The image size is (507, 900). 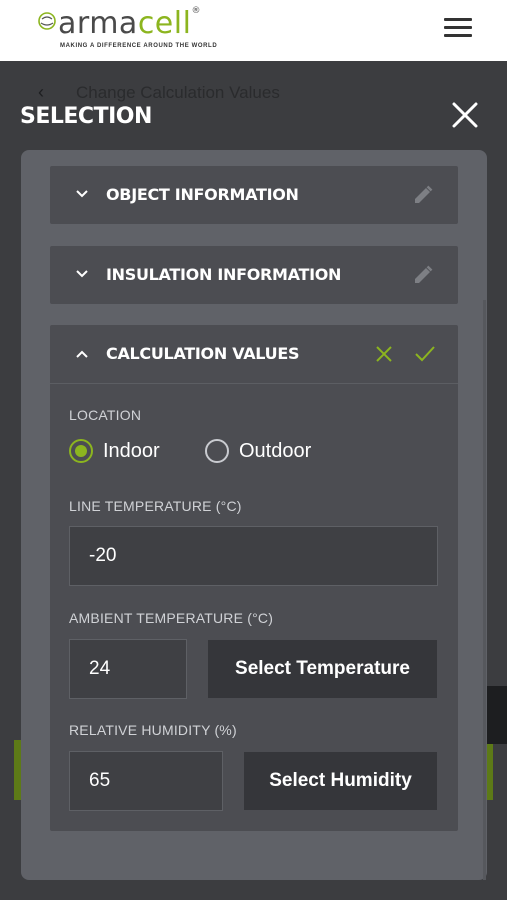 I want to click on ambient-temperature-label: AMBIENT TEMPERATURE (°C), so click(x=171, y=618).